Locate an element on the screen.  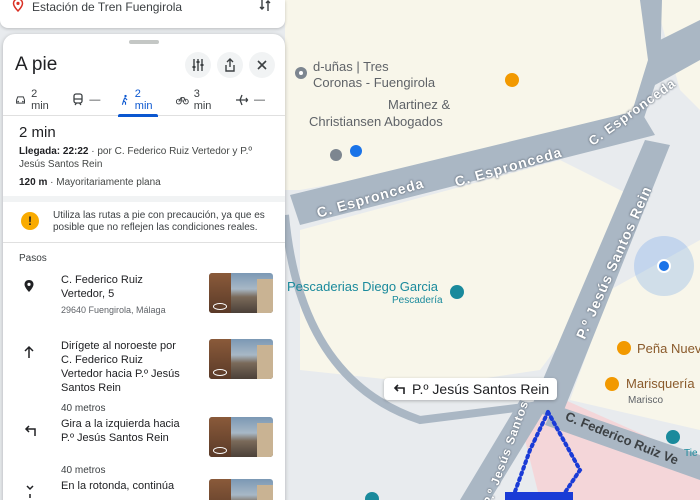
step-subtext: 29640 Fuengirola, Málaga is located at coordinates (113, 310).